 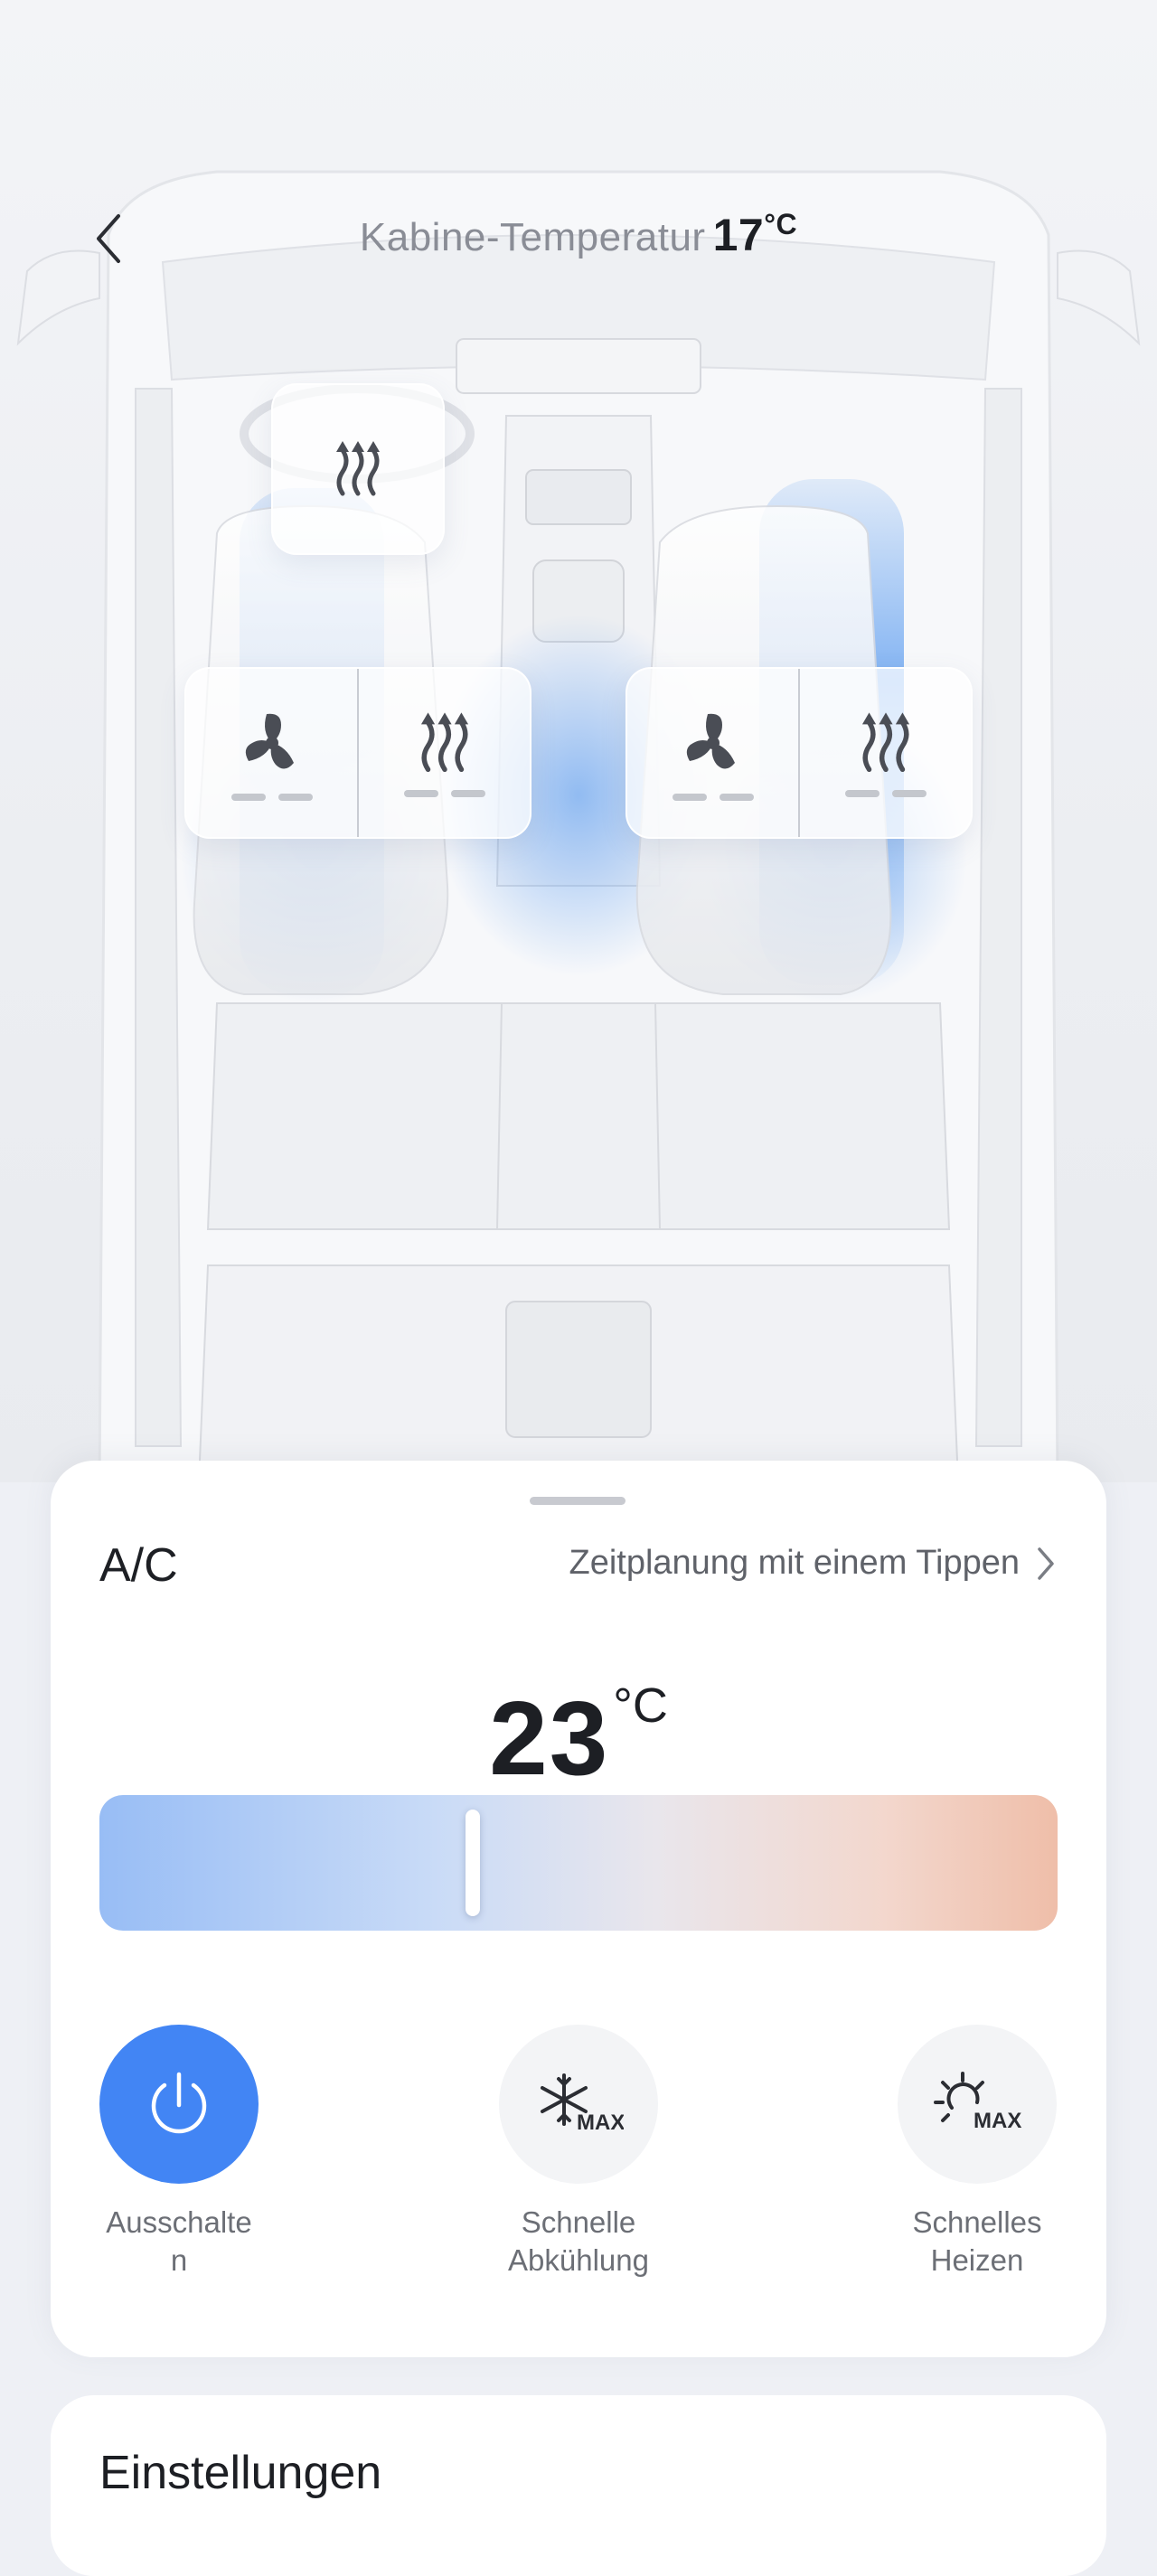 What do you see at coordinates (240, 2473) in the screenshot?
I see `settings-title: Einstellungen` at bounding box center [240, 2473].